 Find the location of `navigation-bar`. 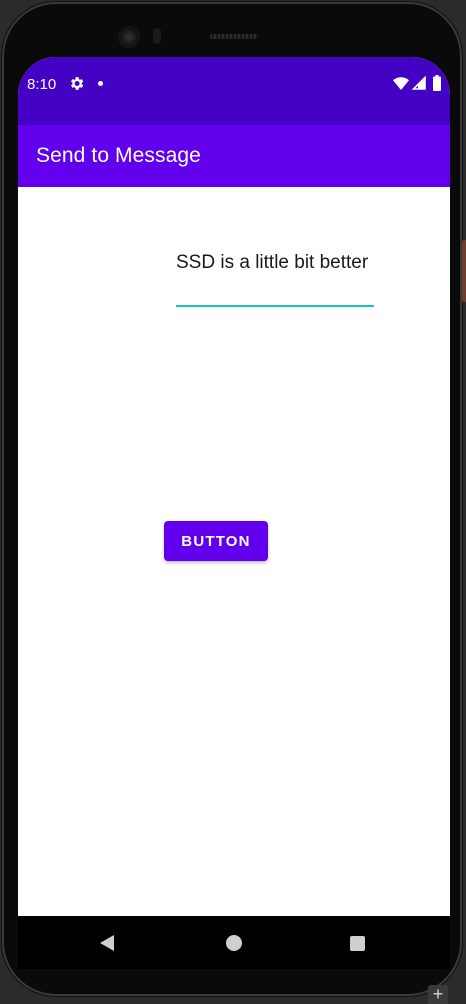

navigation-bar is located at coordinates (234, 942).